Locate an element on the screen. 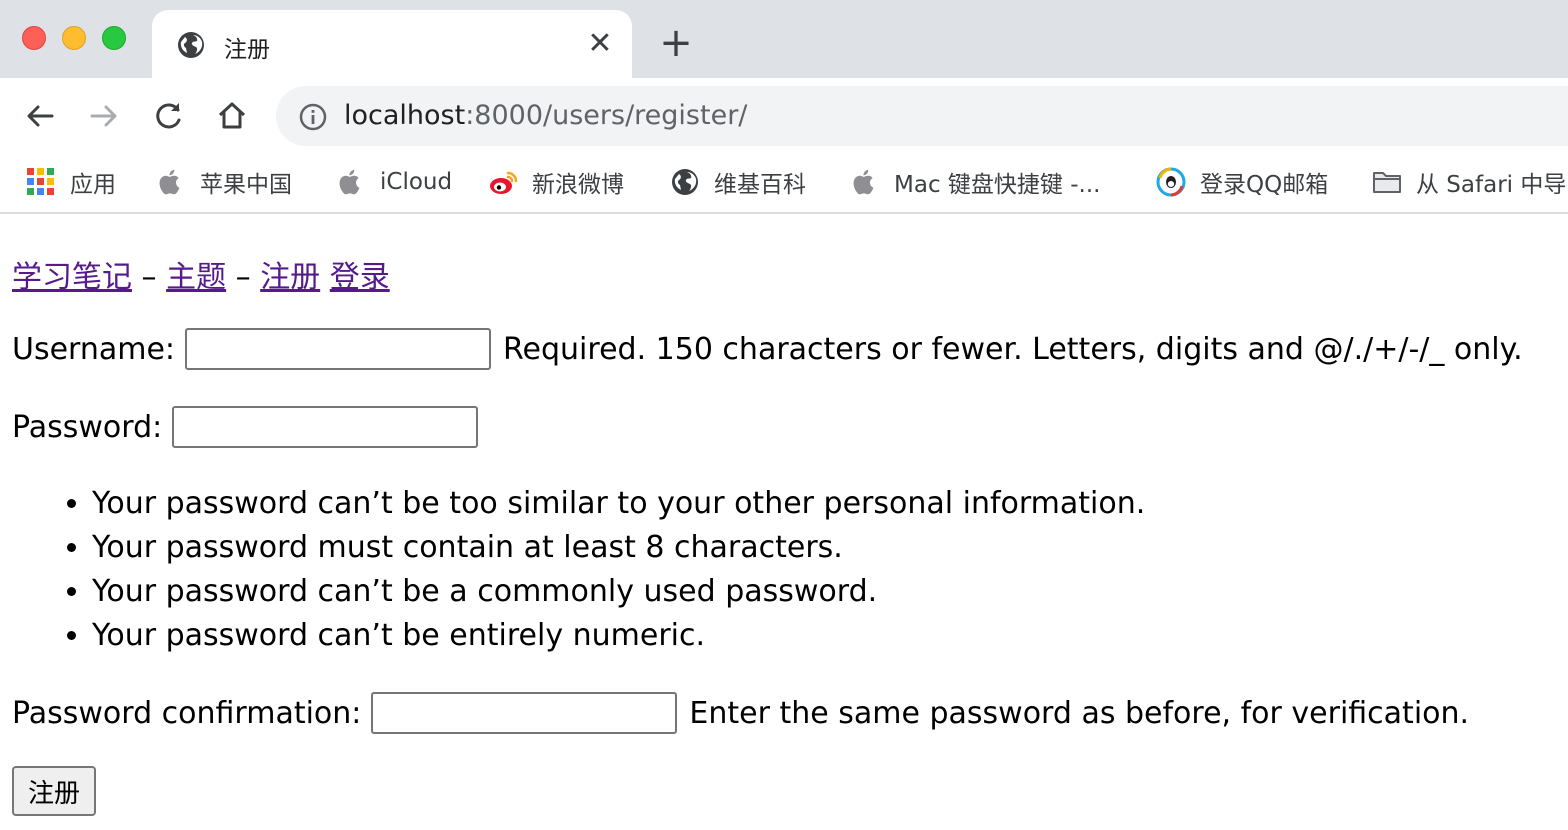 This screenshot has width=1568, height=830. nav-login-link: 登录 is located at coordinates (360, 277).